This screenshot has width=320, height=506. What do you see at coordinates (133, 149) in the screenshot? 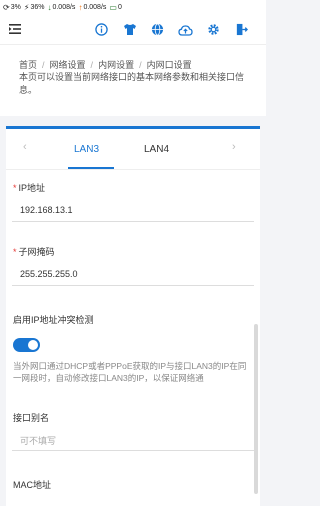
I see `lan-tabs: ‹ LAN3 LAN4 ›` at bounding box center [133, 149].